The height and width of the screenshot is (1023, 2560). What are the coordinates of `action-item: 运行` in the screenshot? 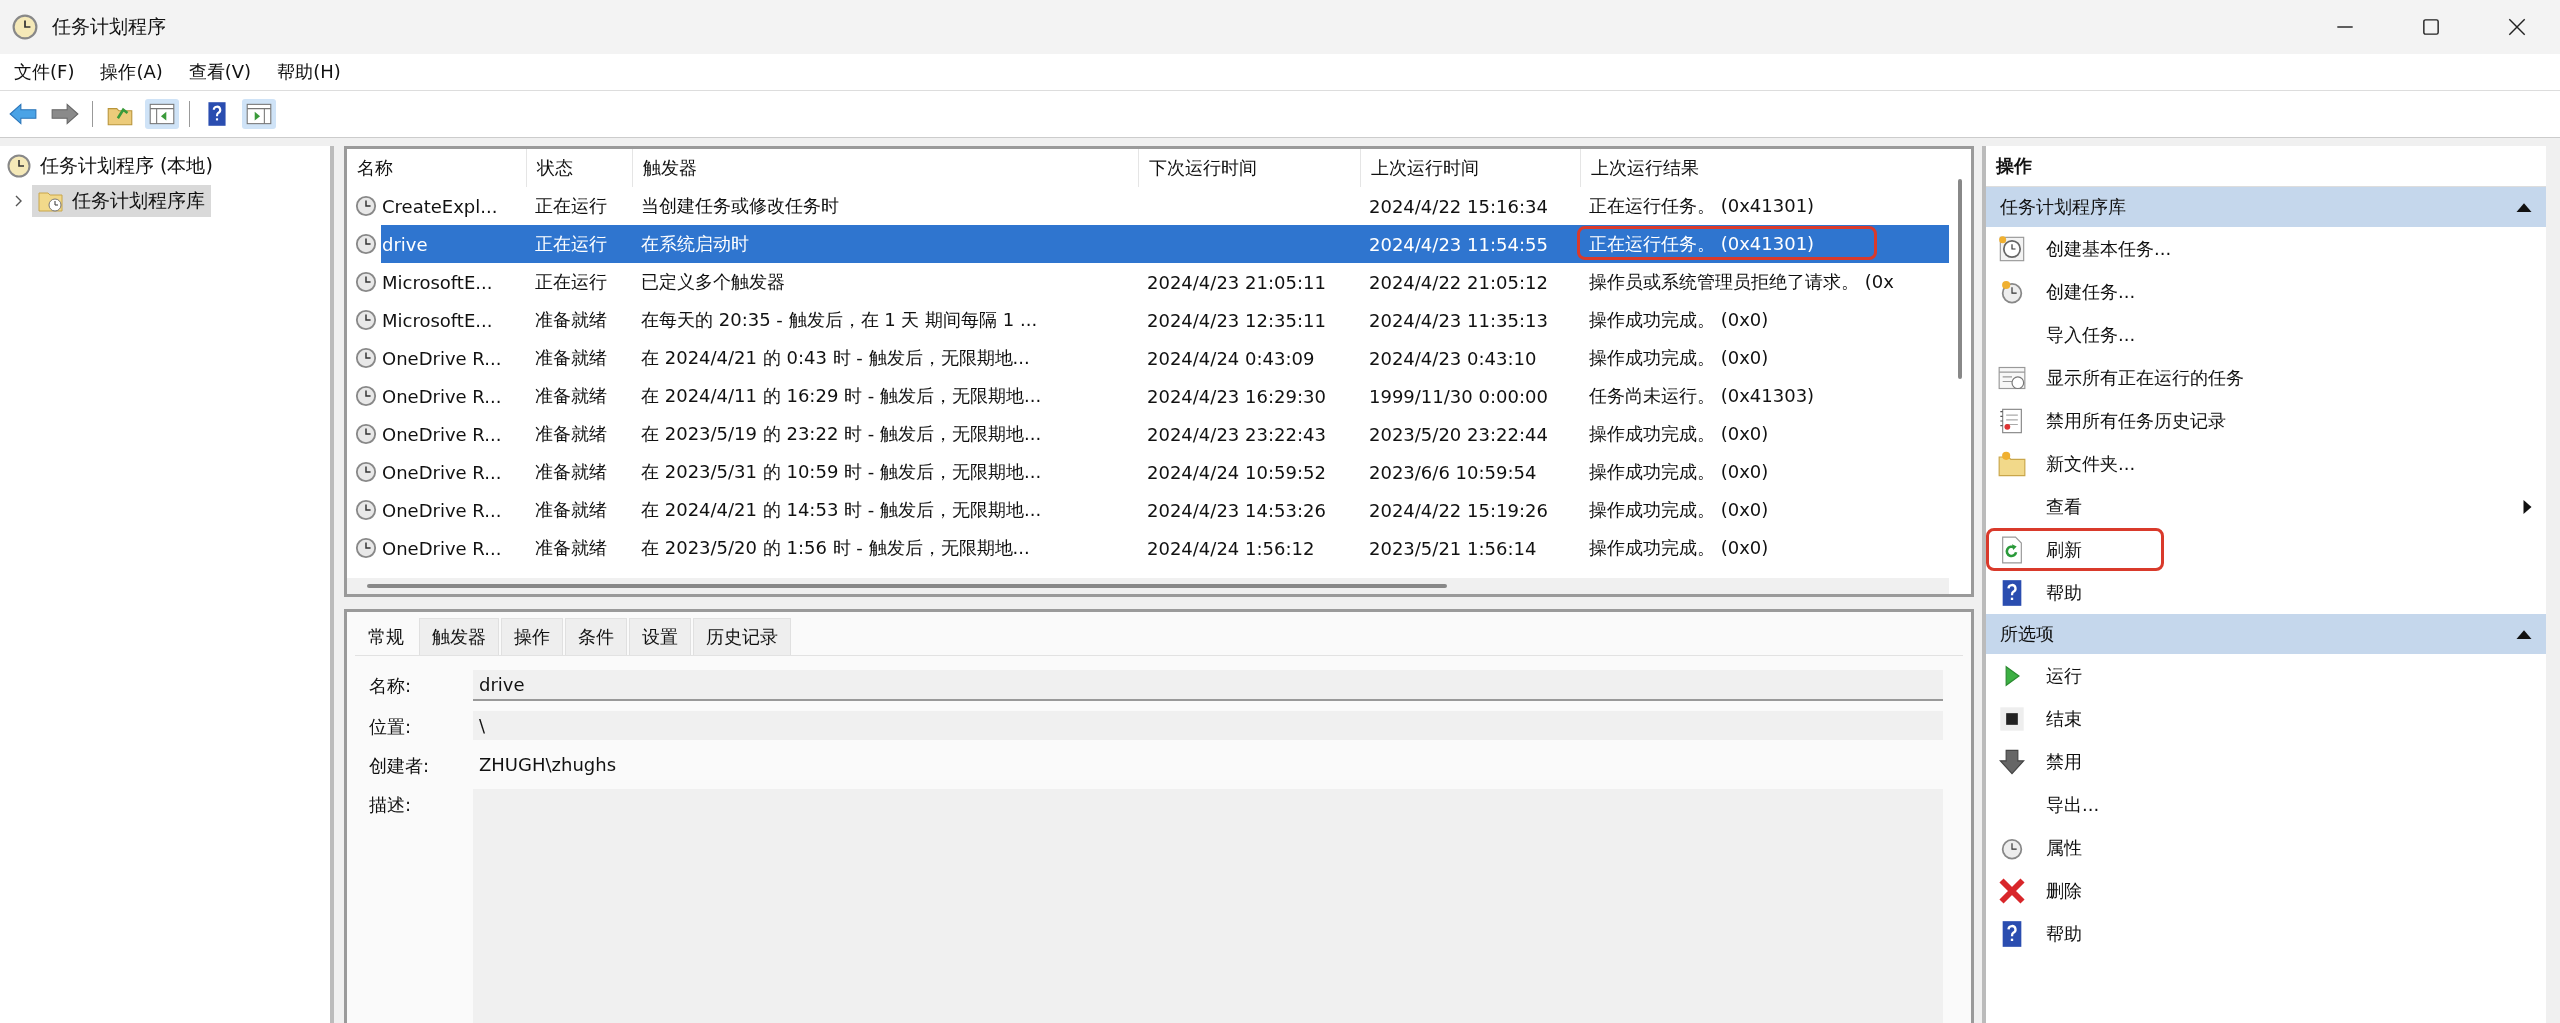 It's located at (2064, 675).